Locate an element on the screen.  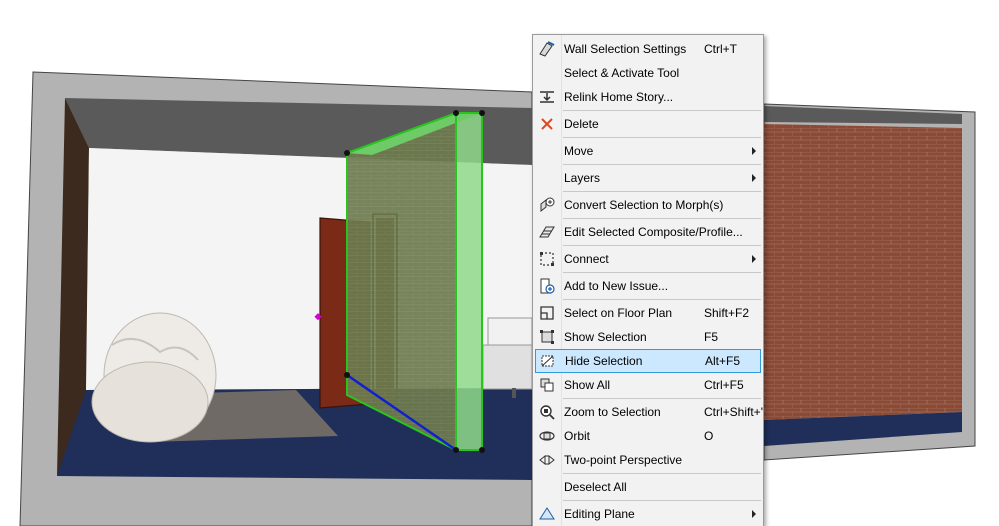
show-all-icon is located at coordinates (547, 385).